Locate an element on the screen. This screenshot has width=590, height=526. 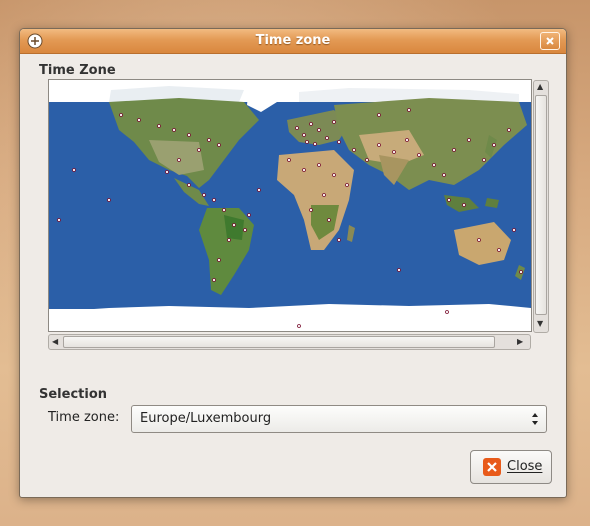
window-close-button is located at coordinates (550, 41).